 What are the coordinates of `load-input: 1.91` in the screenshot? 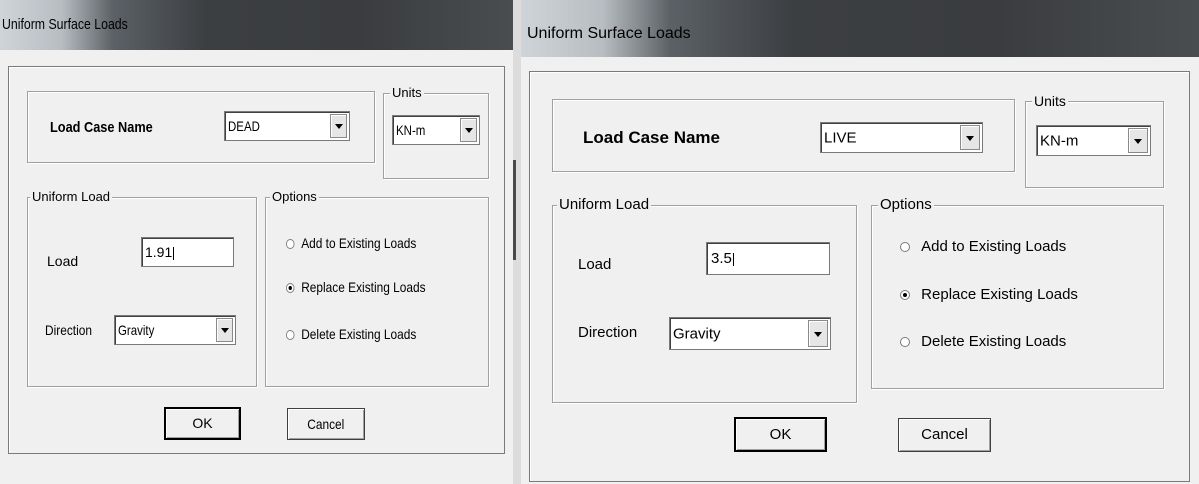 It's located at (187, 252).